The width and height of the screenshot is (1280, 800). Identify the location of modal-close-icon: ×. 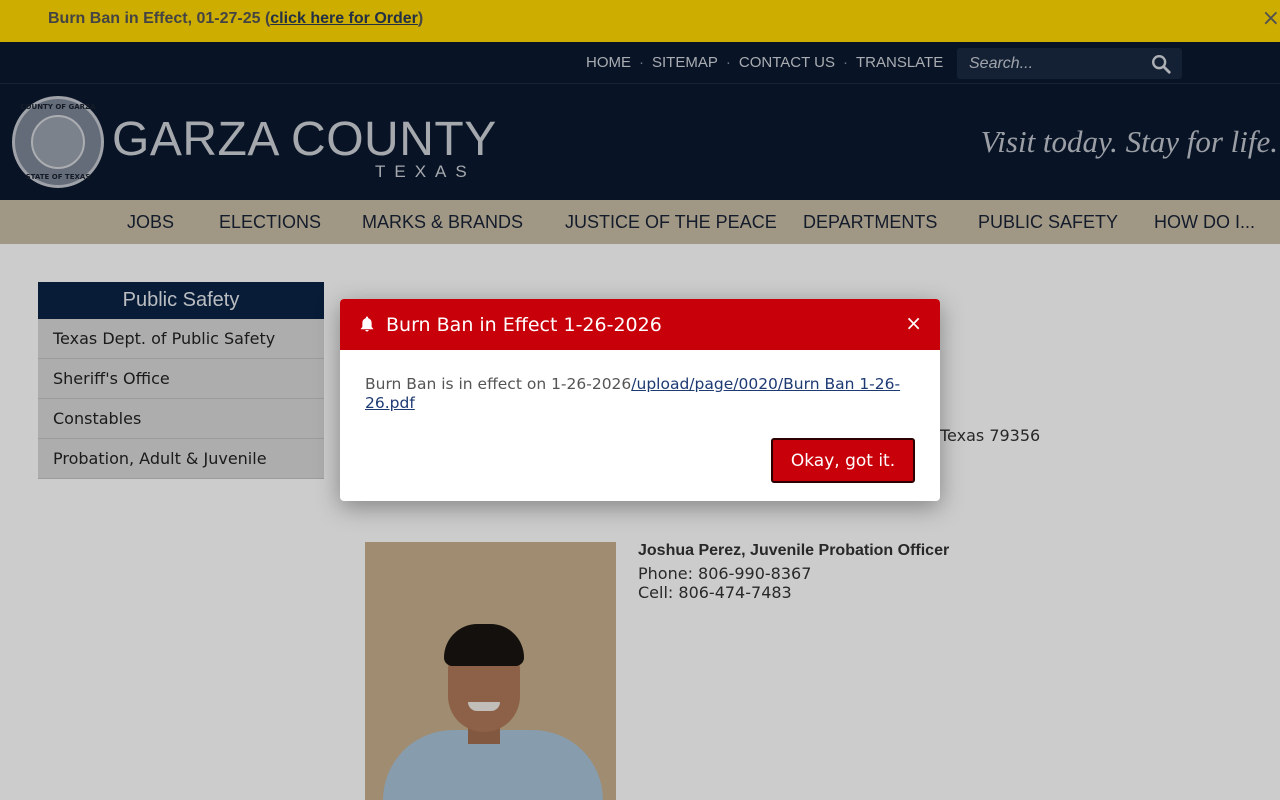
(913, 323).